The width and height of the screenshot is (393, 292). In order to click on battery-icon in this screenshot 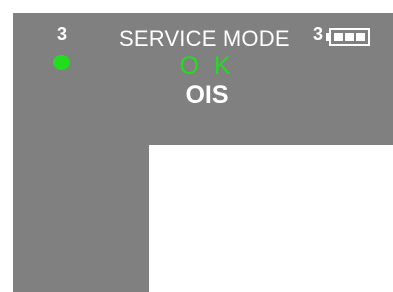, I will do `click(351, 37)`.